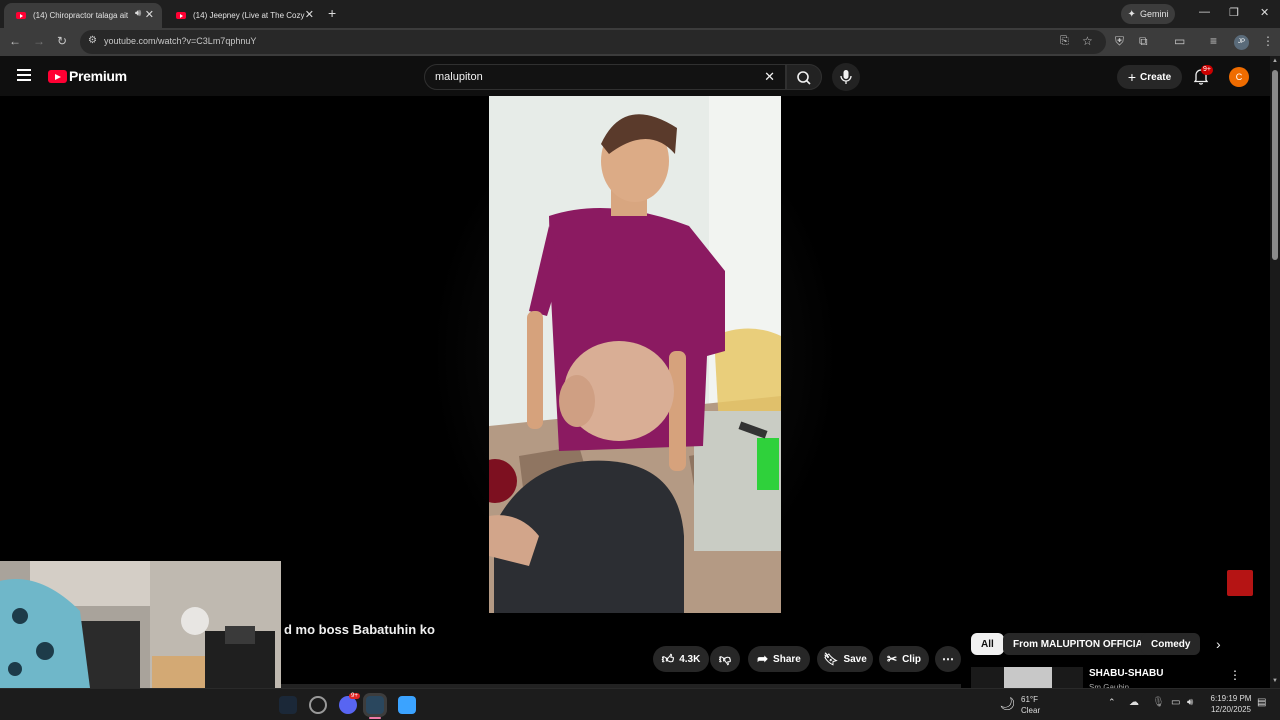 Image resolution: width=1280 pixels, height=720 pixels. I want to click on youtube-logo-text: Premium, so click(98, 76).